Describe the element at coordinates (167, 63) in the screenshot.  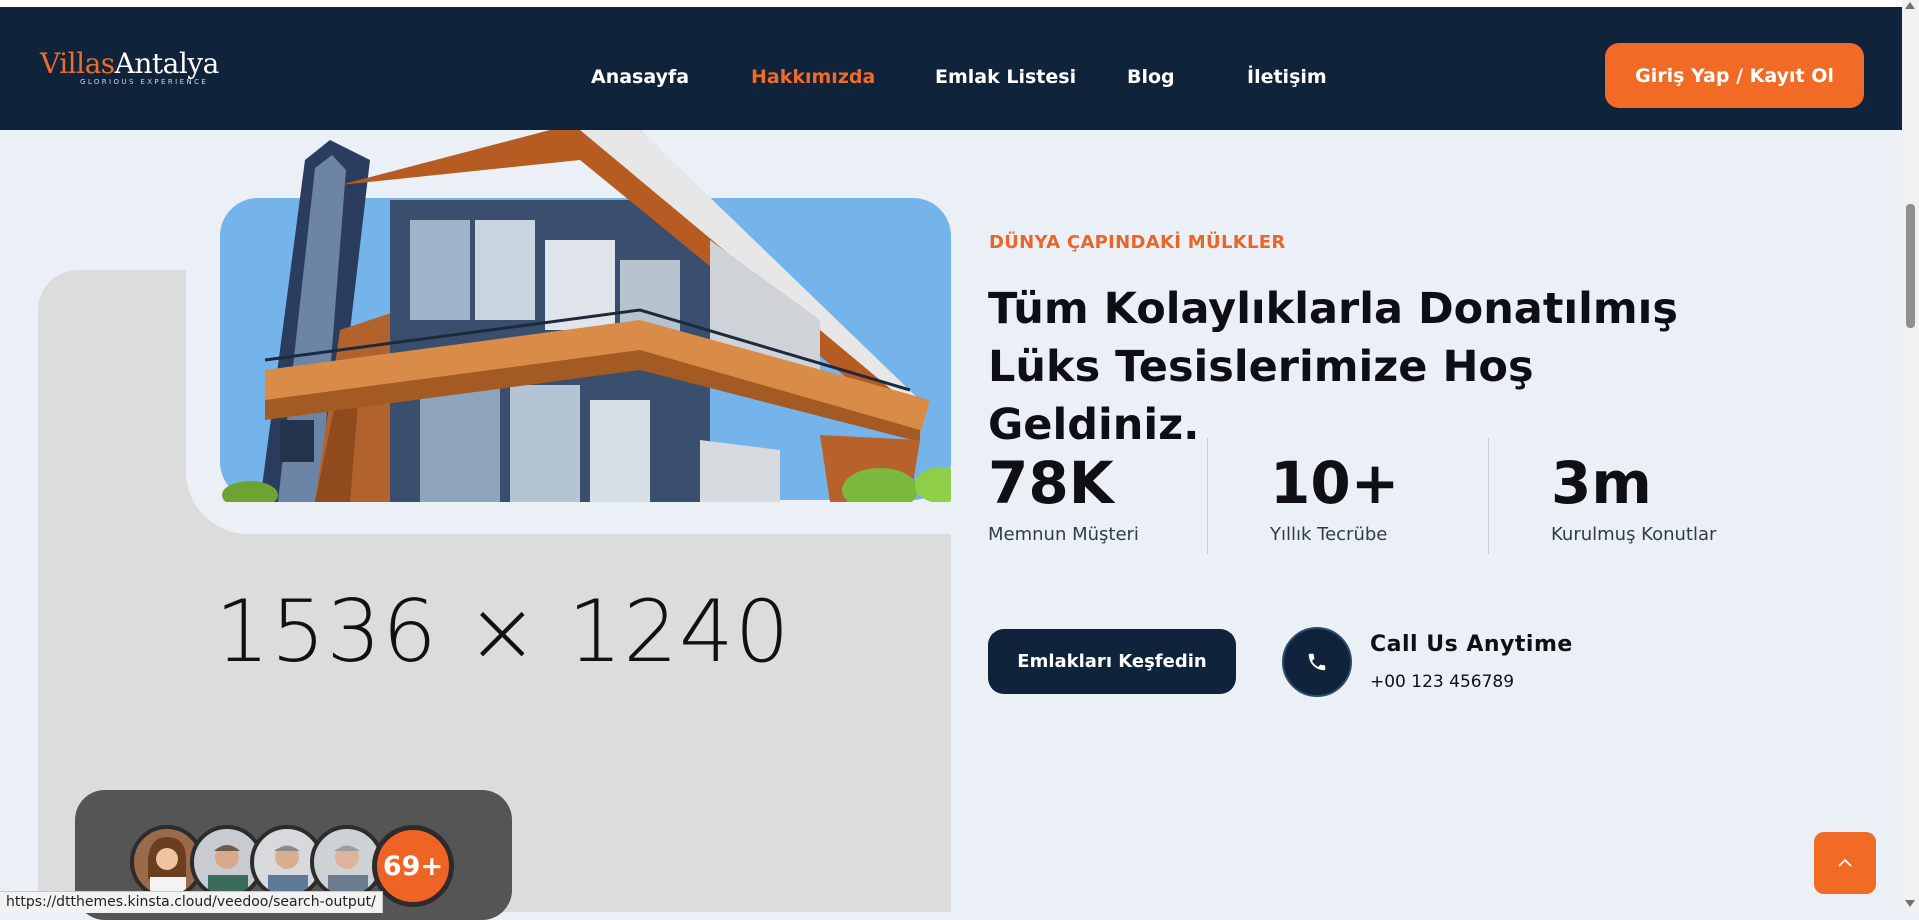
I see `logo-part2: Antalya` at that location.